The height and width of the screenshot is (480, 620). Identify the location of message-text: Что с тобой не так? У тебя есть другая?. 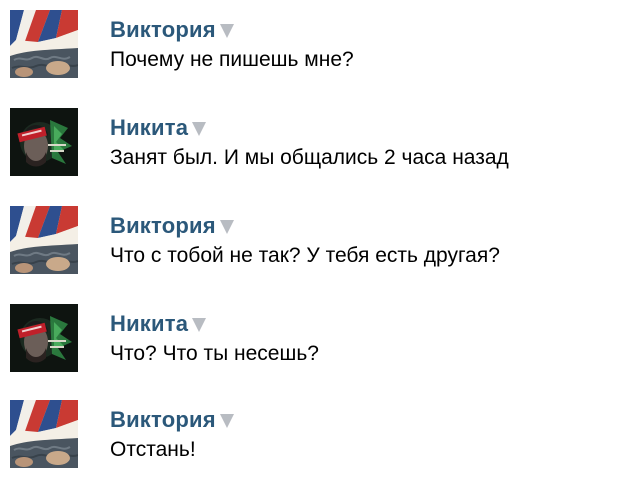
(305, 255).